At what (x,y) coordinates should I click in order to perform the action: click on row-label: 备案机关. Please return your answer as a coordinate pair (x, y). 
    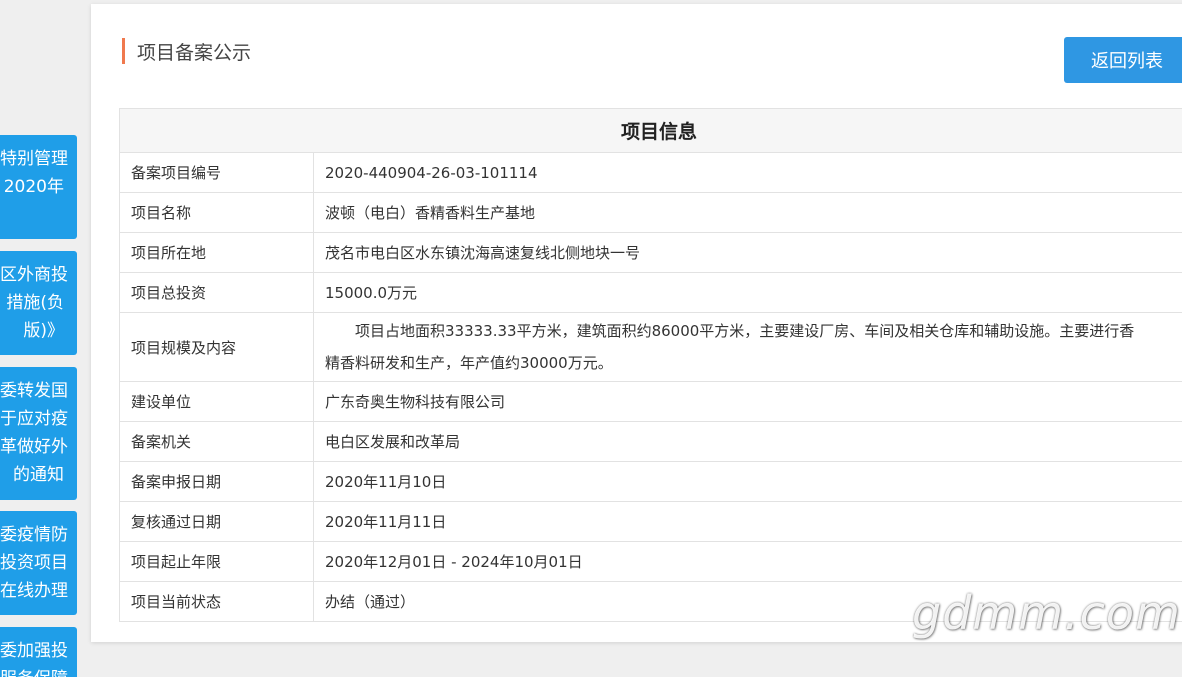
    Looking at the image, I should click on (216, 441).